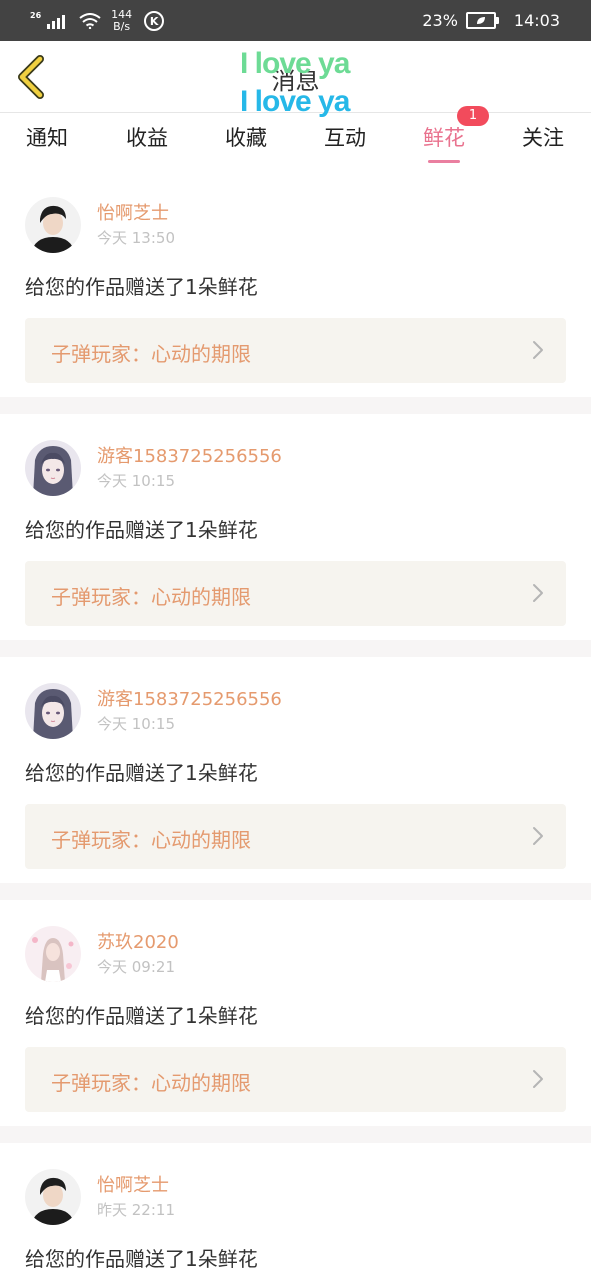 The width and height of the screenshot is (591, 1280). I want to click on status-bar: 26 144 B/s K 23% 14:03, so click(295, 20).